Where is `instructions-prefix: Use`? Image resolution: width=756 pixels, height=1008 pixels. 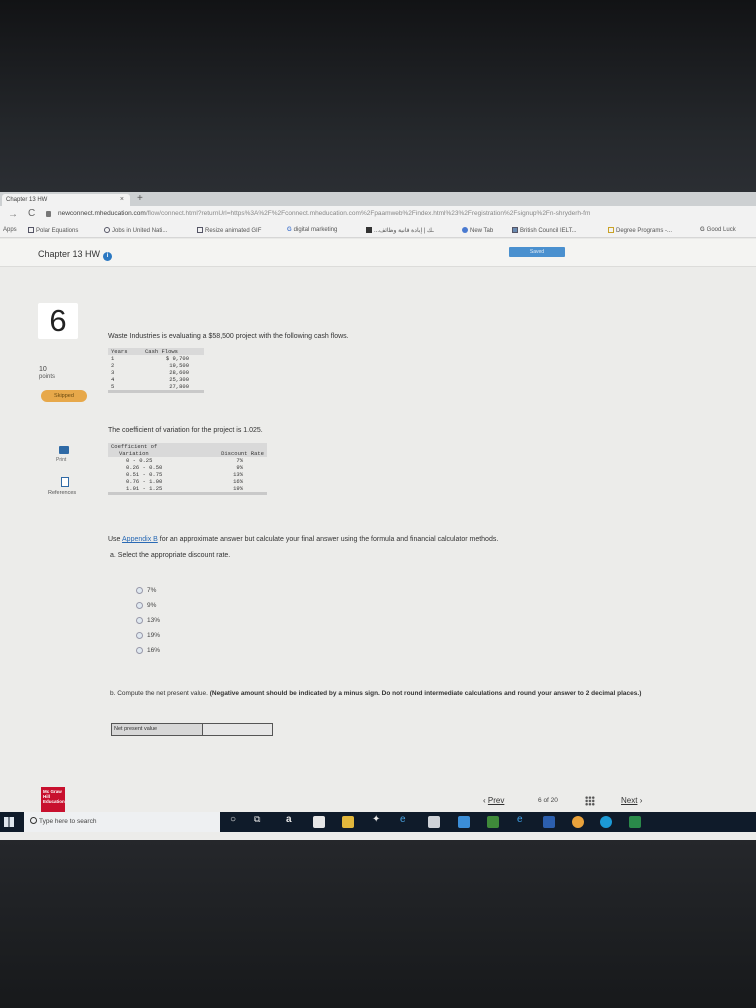 instructions-prefix: Use is located at coordinates (115, 539).